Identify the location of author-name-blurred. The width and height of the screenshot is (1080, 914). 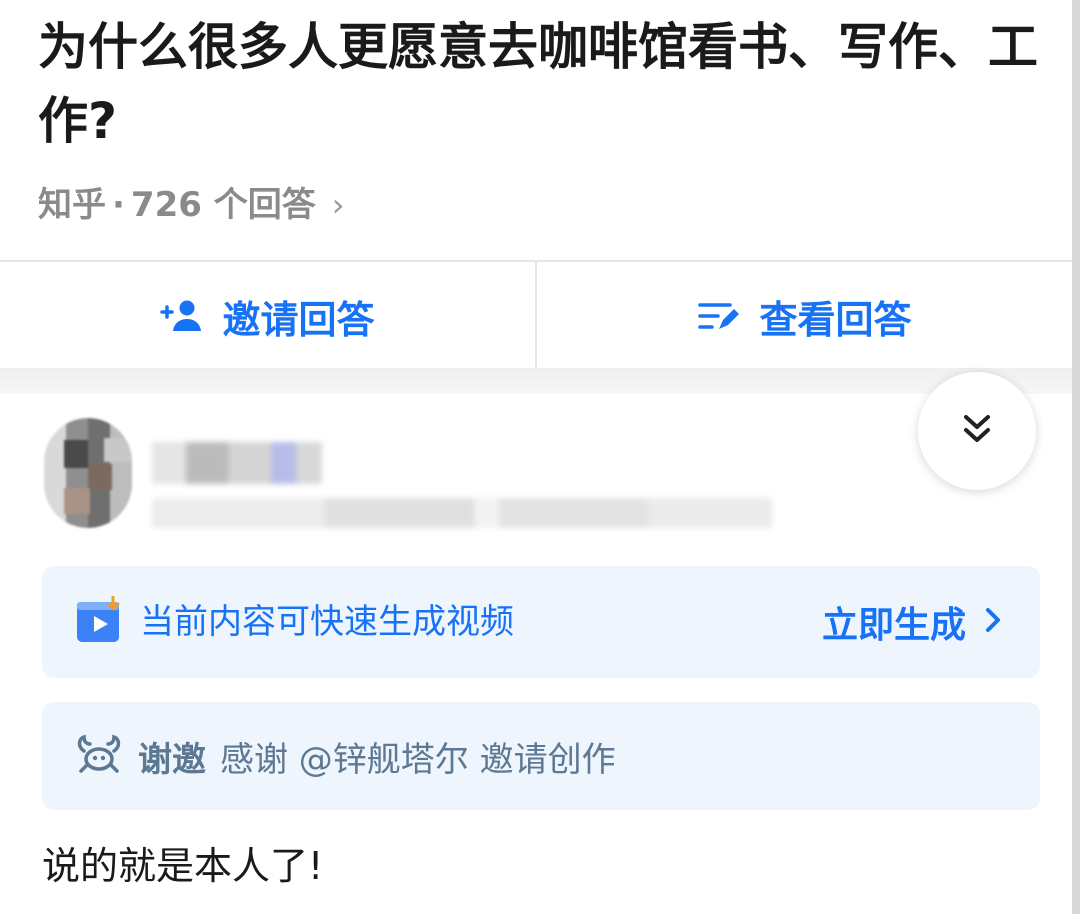
(237, 463).